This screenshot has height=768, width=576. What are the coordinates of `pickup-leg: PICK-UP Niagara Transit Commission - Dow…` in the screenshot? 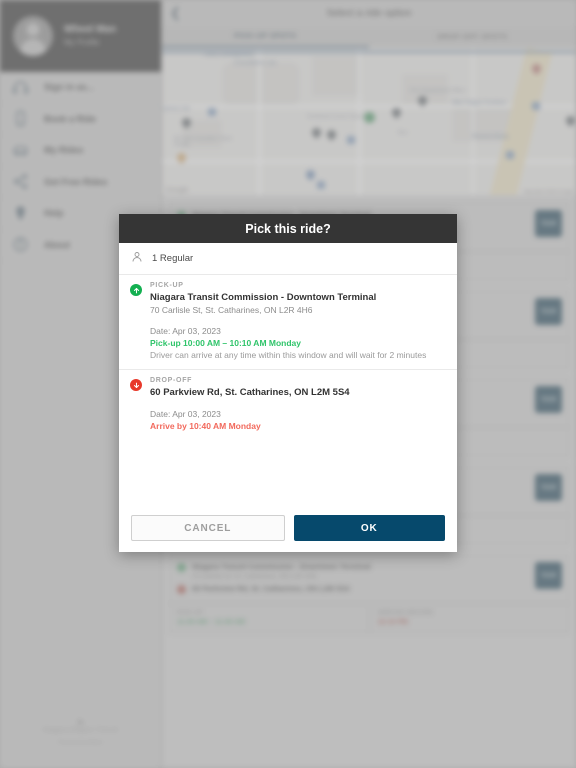 It's located at (288, 322).